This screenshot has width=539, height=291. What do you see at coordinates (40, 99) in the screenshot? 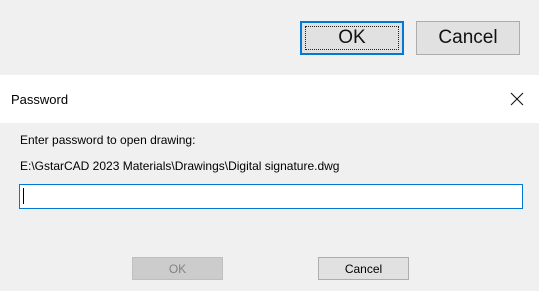
I see `dialog-title: Password` at bounding box center [40, 99].